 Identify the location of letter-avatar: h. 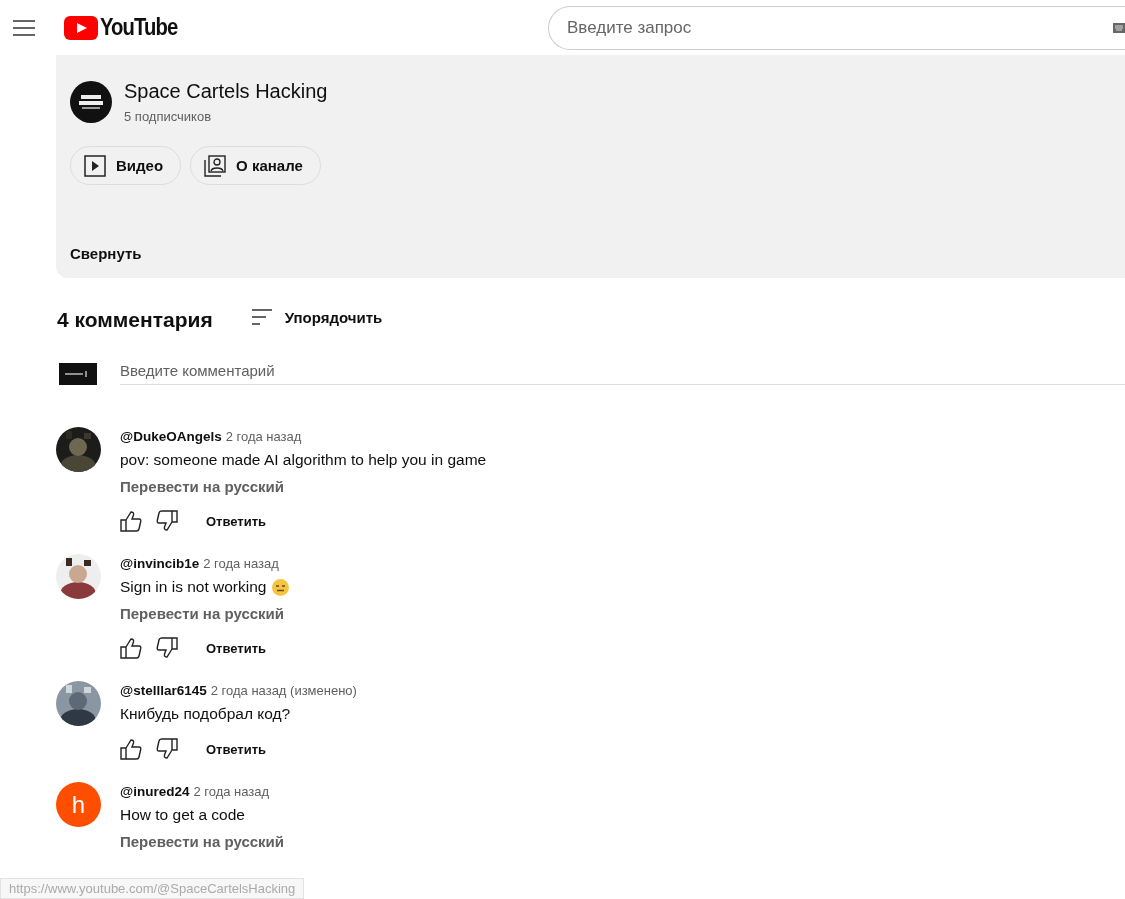
(78, 804).